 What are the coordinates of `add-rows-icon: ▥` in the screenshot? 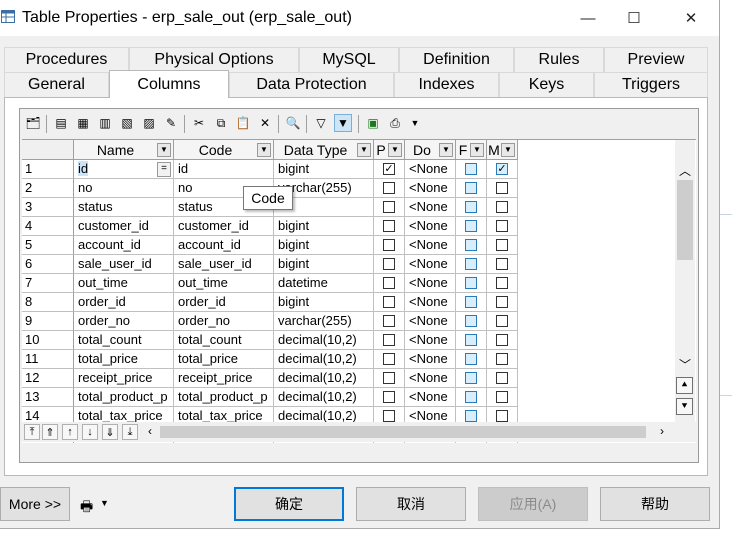 It's located at (105, 123).